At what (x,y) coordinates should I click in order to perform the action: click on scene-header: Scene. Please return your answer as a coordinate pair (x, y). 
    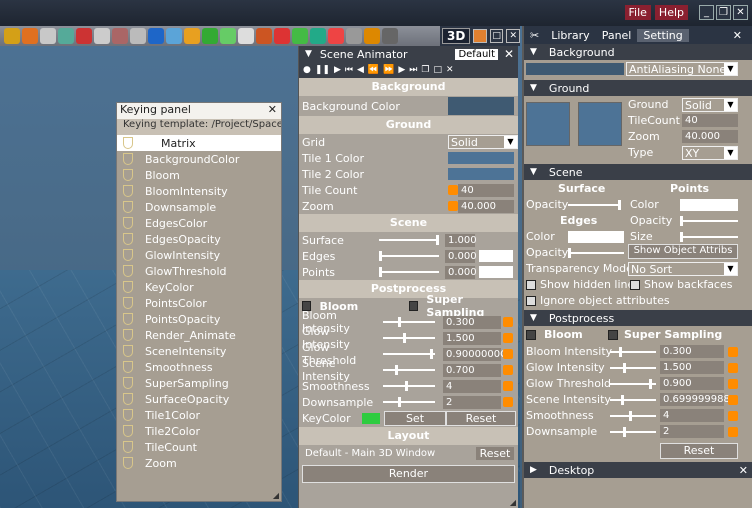
    Looking at the image, I should click on (566, 172).